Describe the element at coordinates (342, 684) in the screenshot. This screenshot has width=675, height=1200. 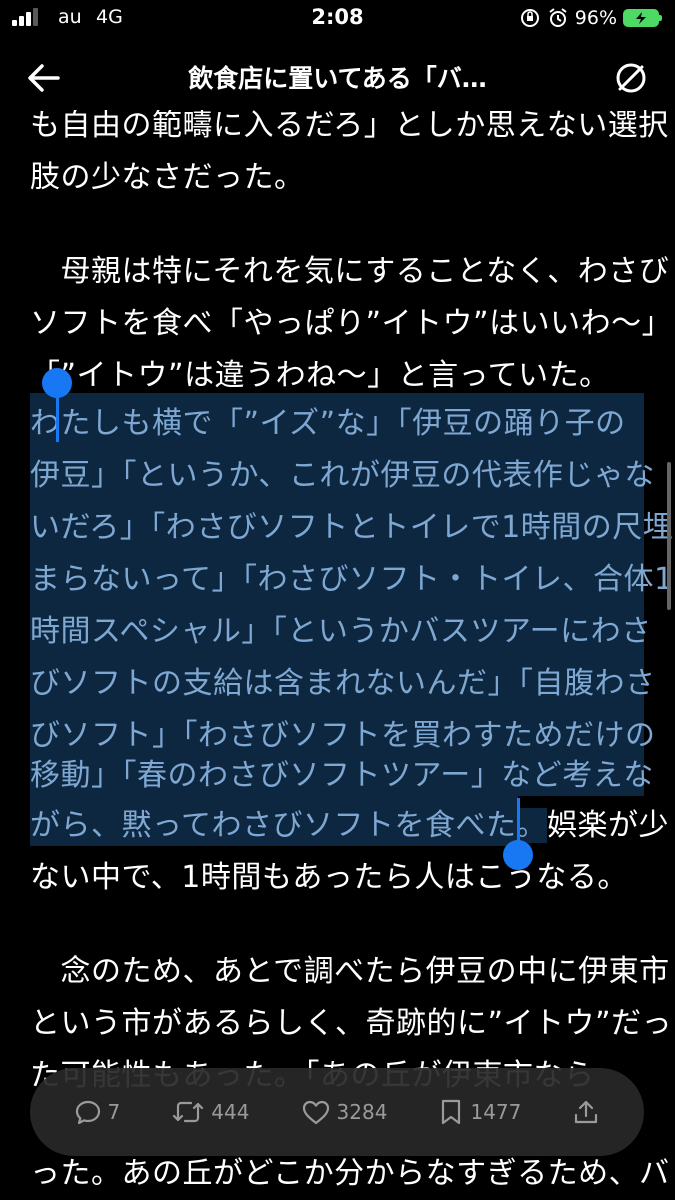
I see `selected-line: びソフトの支給は含まれないんだ」「自腹わさ` at that location.